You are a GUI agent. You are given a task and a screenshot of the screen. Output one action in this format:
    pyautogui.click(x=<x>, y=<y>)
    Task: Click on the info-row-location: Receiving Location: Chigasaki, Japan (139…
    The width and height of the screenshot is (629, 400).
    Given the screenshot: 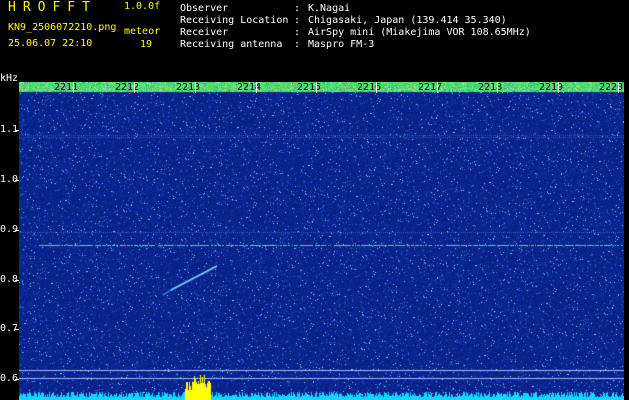 What is the action you would take?
    pyautogui.click(x=343, y=20)
    